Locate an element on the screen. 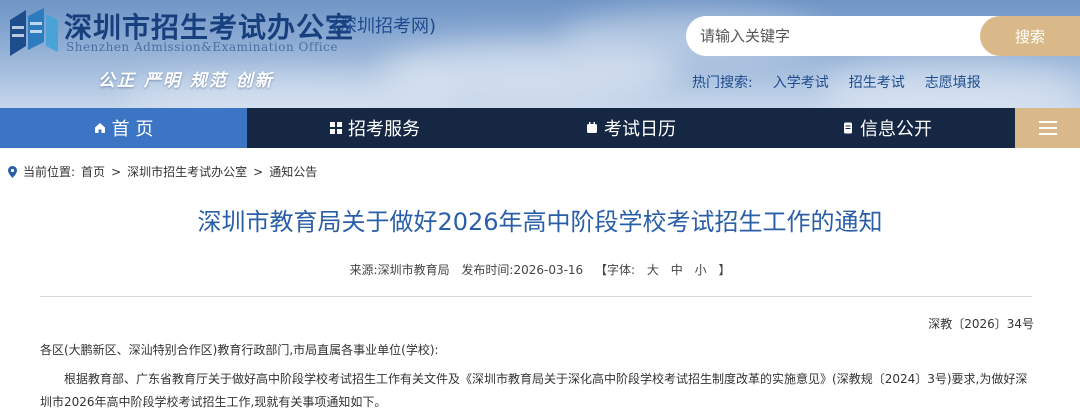 The height and width of the screenshot is (410, 1080). article-salutation: 各区(大鹏新区、深汕特别合作区)教育行政部门,市局直属各事业单位(学校): is located at coordinates (239, 350).